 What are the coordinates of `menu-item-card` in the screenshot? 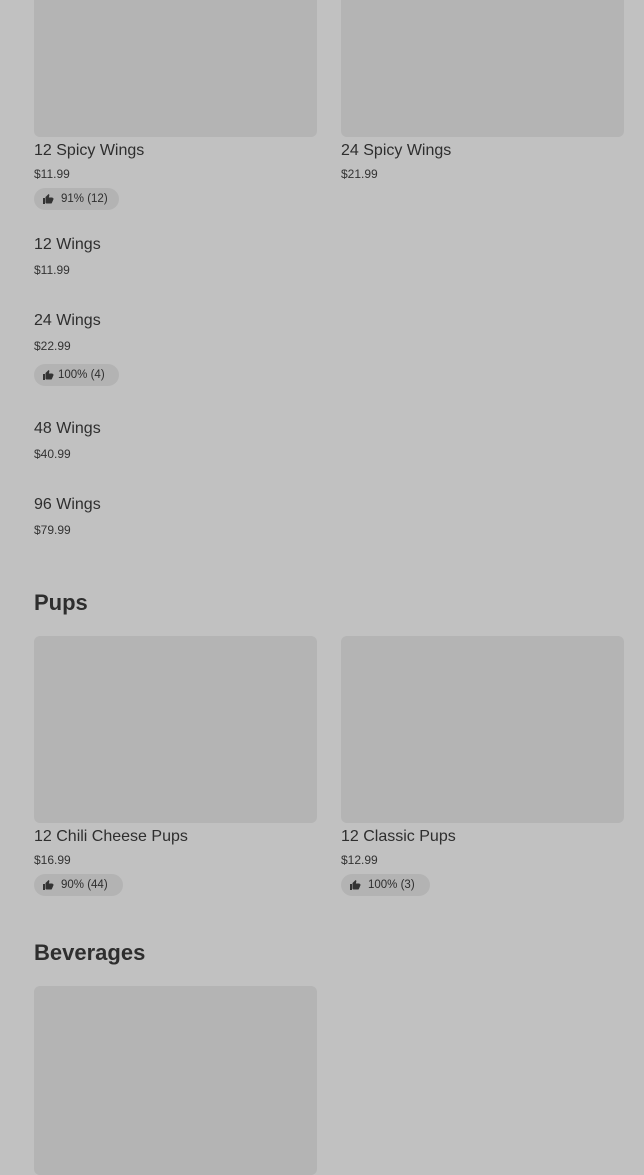 It's located at (175, 1080).